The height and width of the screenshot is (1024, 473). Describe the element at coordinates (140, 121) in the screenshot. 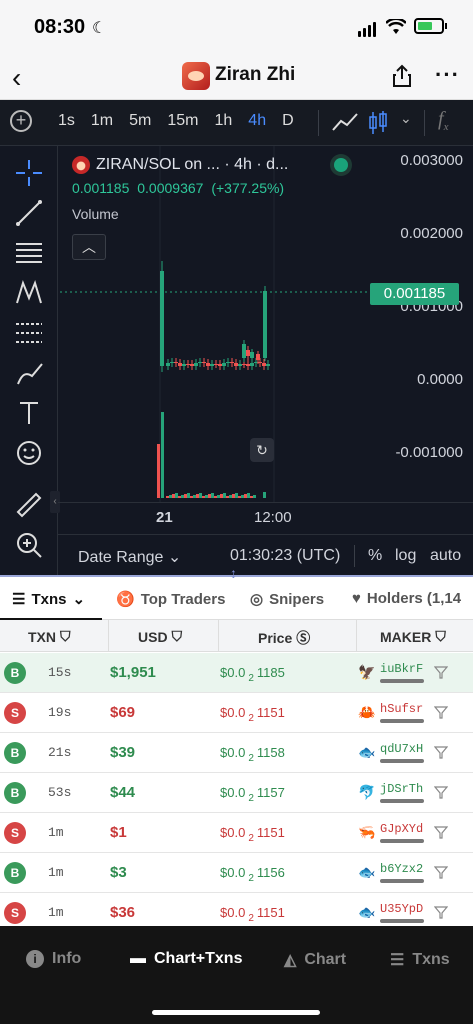

I see `interval-5m: 5m` at that location.